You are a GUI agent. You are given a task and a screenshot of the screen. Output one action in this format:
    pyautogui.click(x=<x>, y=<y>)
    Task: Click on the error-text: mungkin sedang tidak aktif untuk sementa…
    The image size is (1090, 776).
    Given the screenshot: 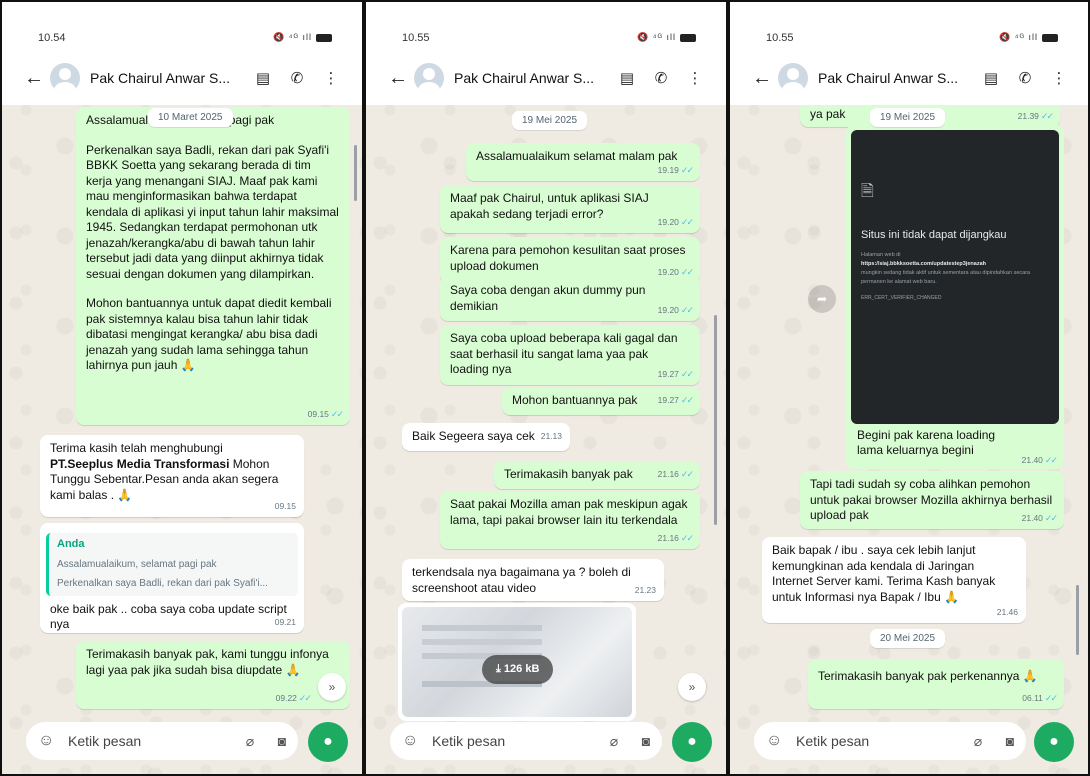 What is the action you would take?
    pyautogui.click(x=946, y=277)
    